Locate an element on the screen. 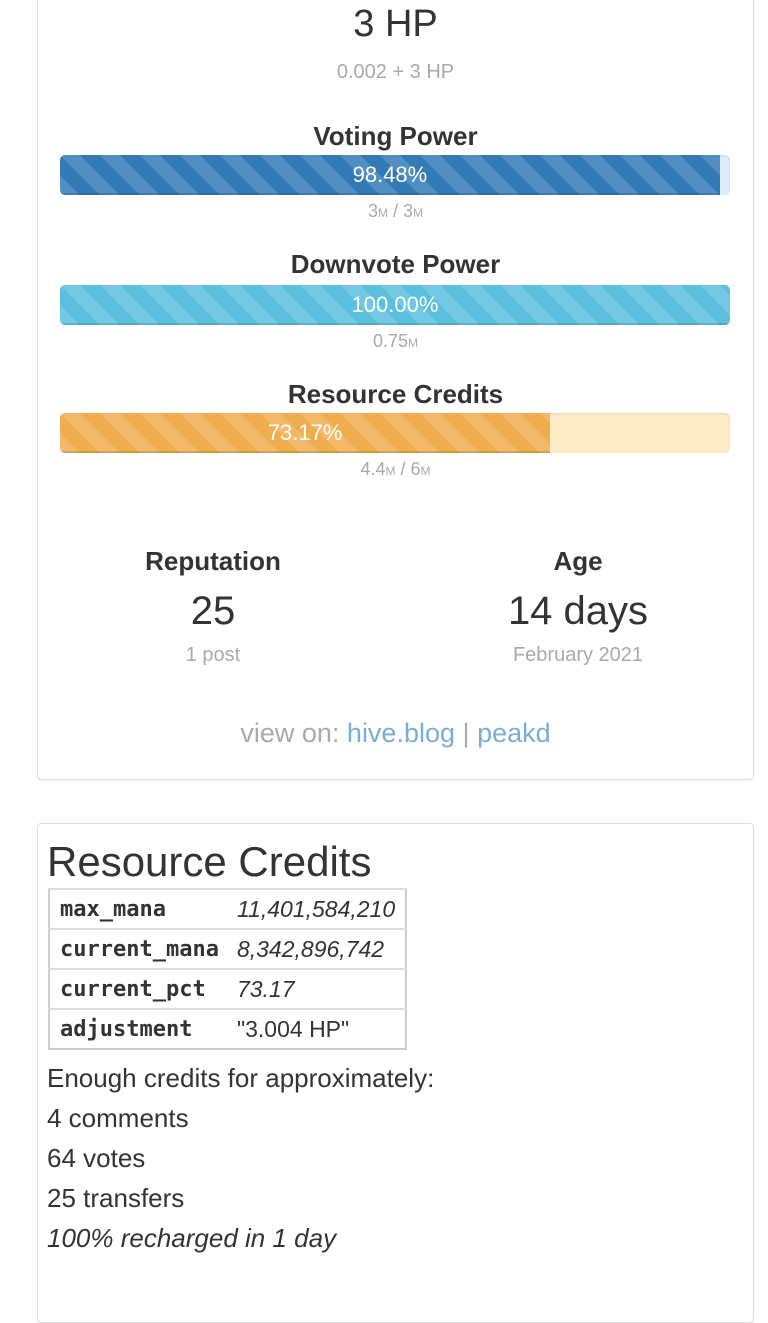 The height and width of the screenshot is (1323, 768). table-row: max_mana 11,401,584,210 is located at coordinates (228, 908).